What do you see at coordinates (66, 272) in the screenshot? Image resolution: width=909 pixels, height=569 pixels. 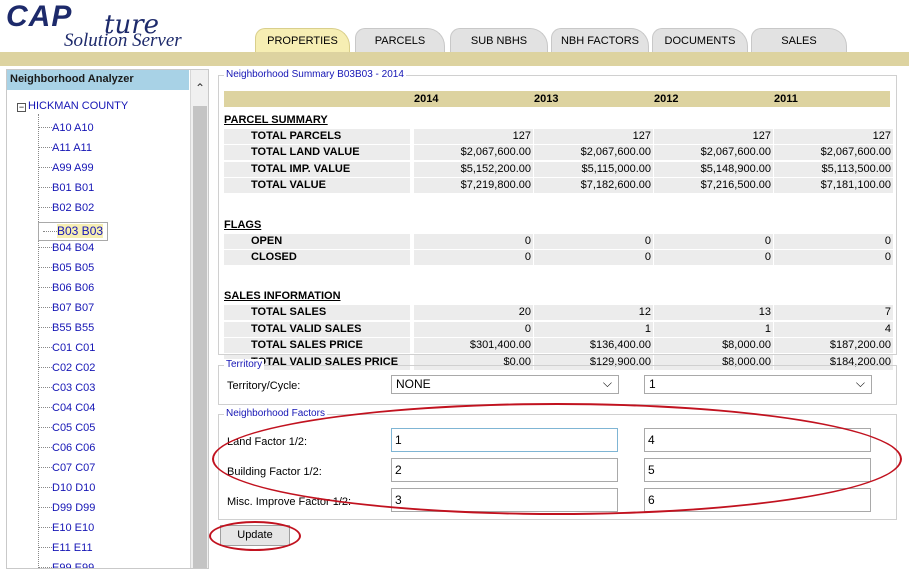 I see `tree-item: B05 B05` at bounding box center [66, 272].